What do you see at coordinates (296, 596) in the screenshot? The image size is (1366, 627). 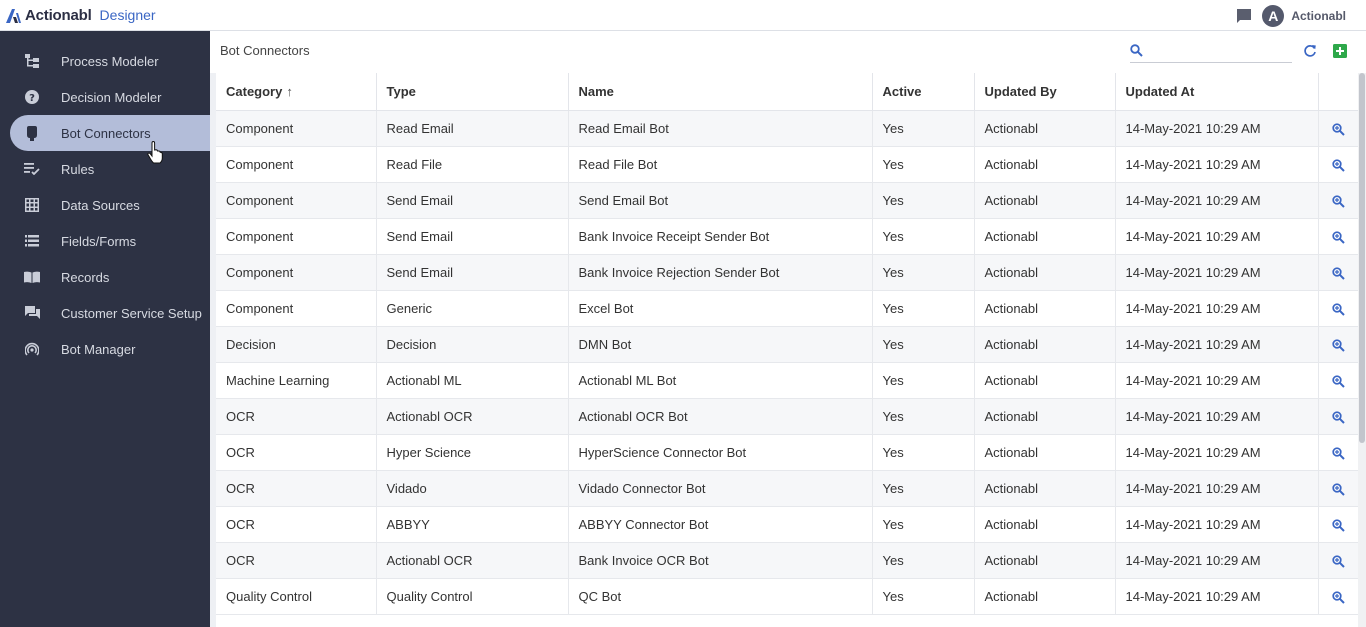 I see `cell-category: Quality Control` at bounding box center [296, 596].